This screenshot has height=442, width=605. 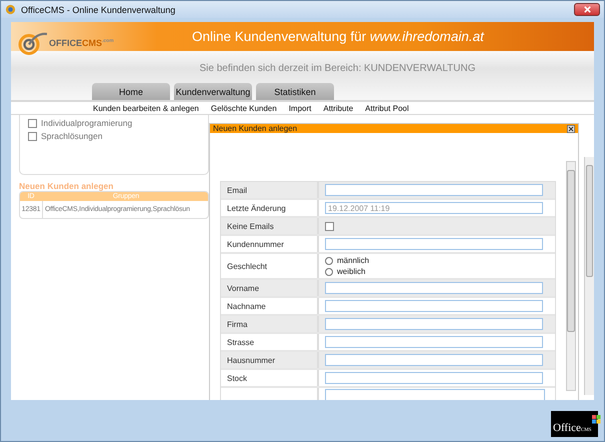 What do you see at coordinates (353, 260) in the screenshot?
I see `radio-label: männlich` at bounding box center [353, 260].